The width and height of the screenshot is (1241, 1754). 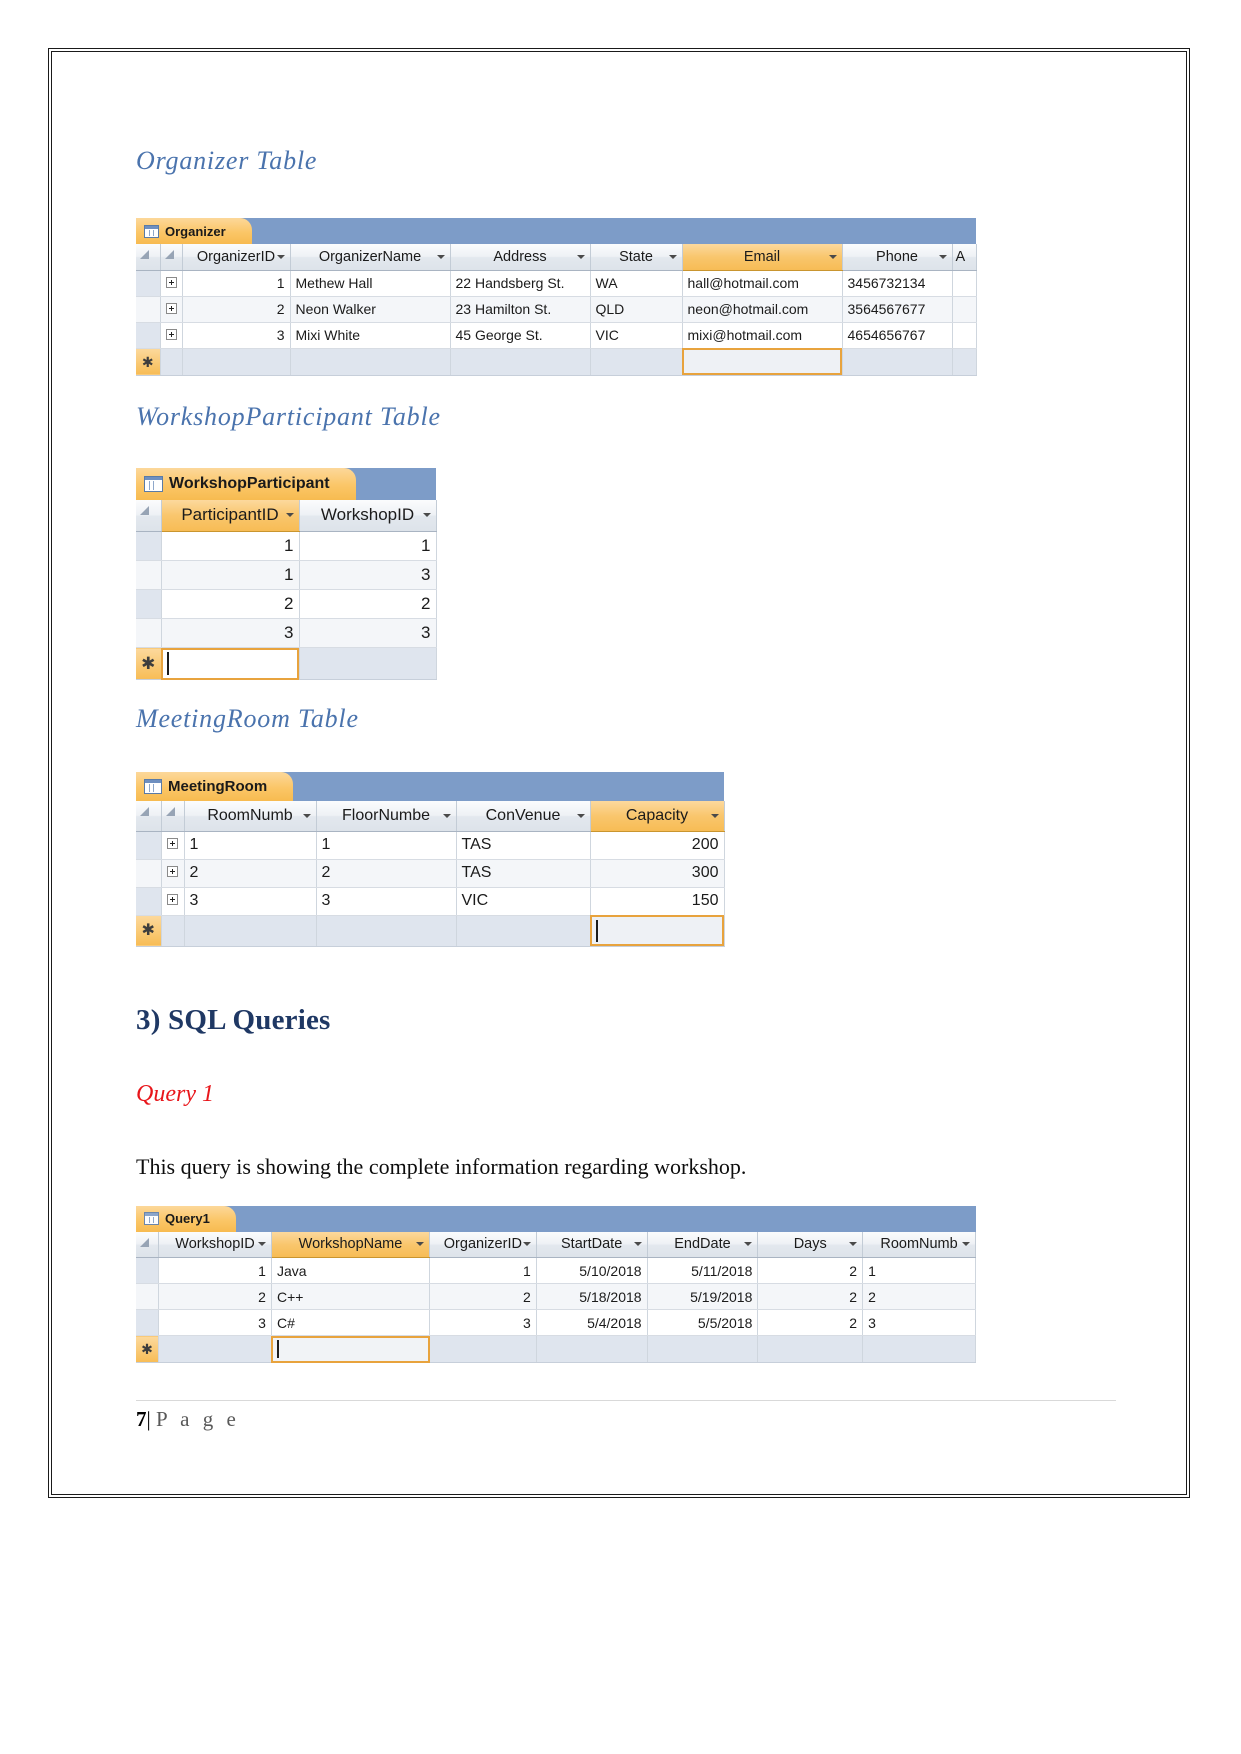 I want to click on cell-startdate: 5/18/2018, so click(x=592, y=1296).